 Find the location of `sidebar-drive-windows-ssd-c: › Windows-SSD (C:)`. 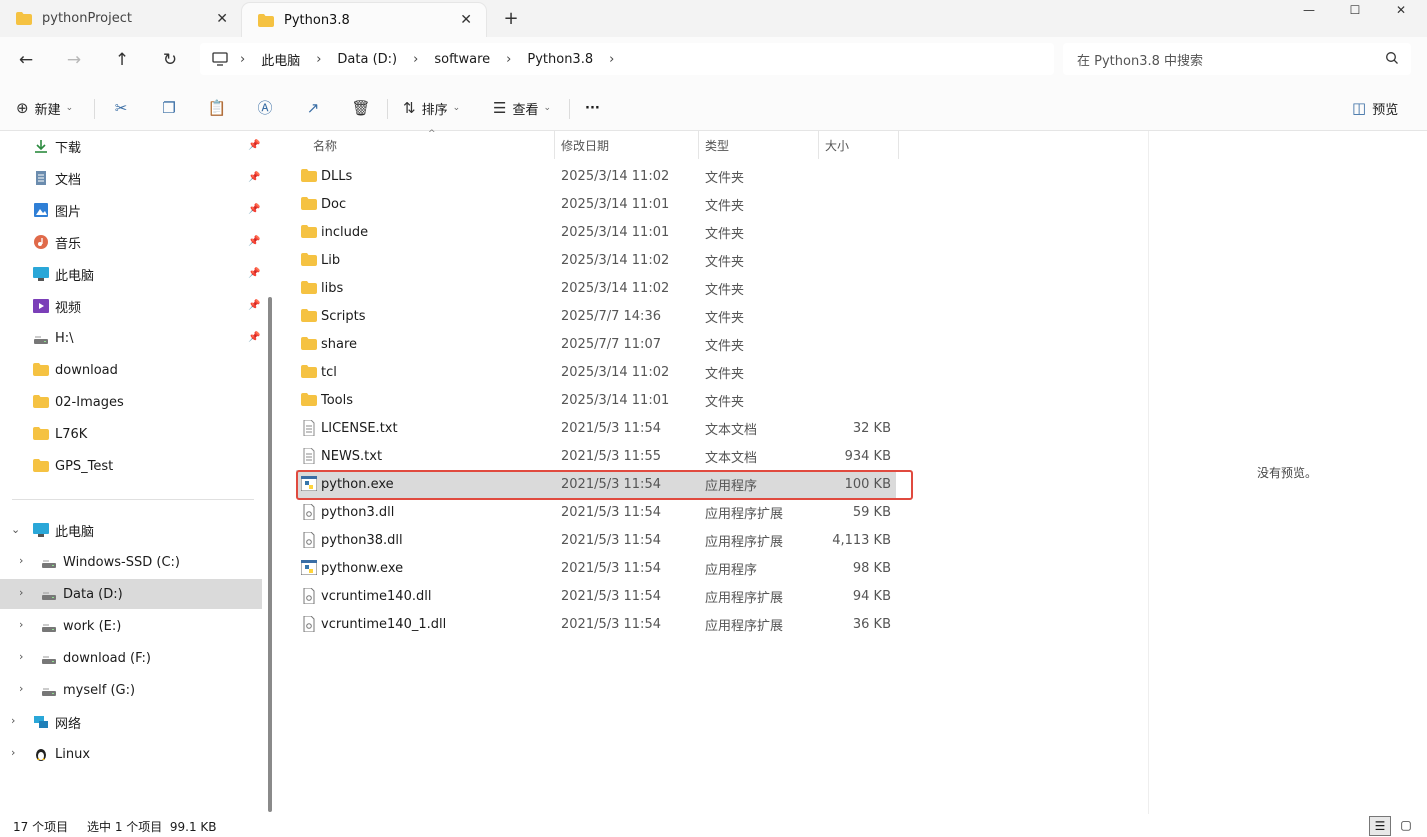

sidebar-drive-windows-ssd-c: › Windows-SSD (C:) is located at coordinates (131, 562).